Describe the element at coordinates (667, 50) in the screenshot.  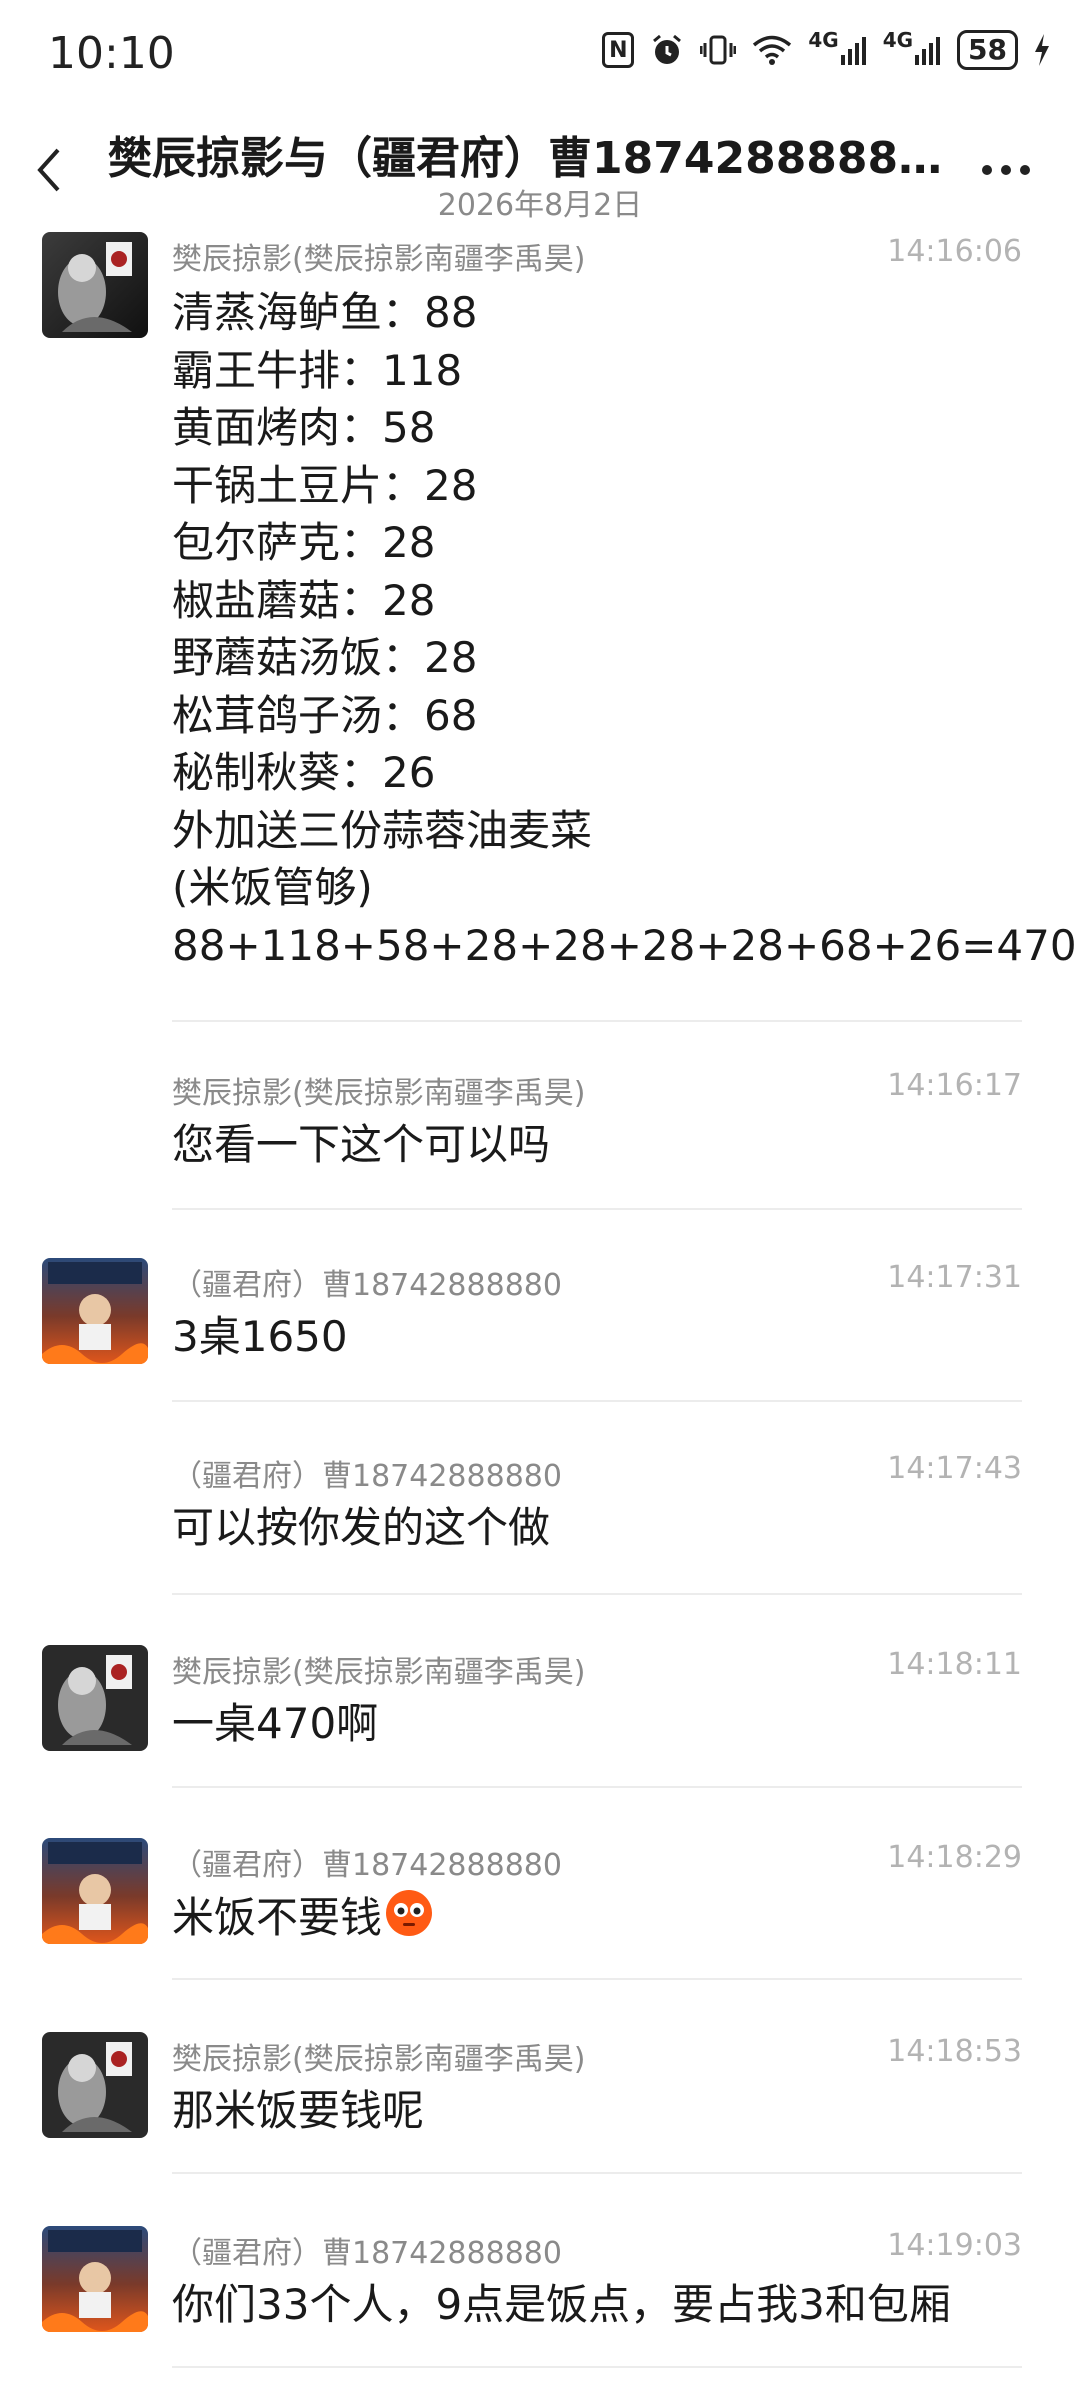
I see `alarm-icon` at that location.